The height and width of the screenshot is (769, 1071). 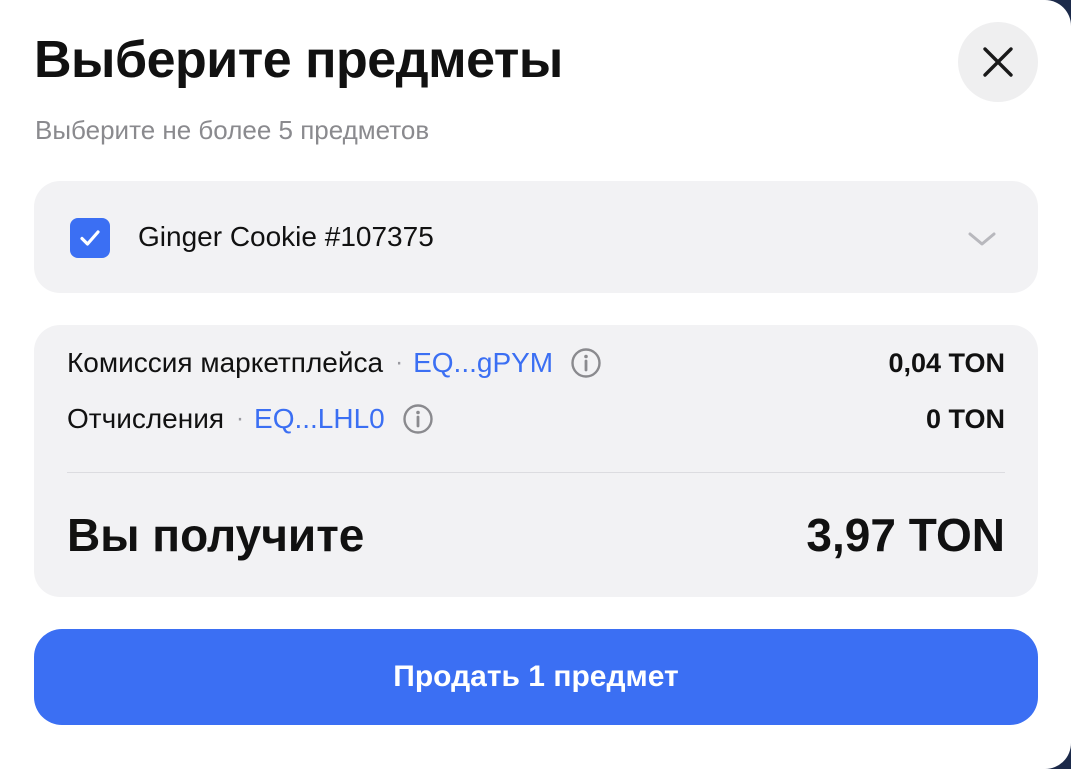 What do you see at coordinates (298, 60) in the screenshot?
I see `dialog-title: Выберите предметы` at bounding box center [298, 60].